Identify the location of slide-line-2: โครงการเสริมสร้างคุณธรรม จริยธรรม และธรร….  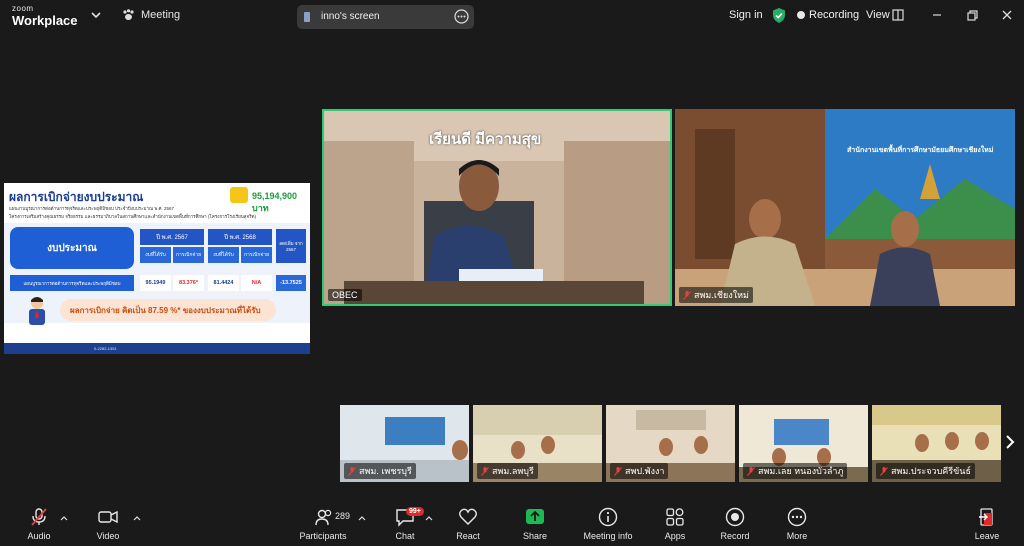
(133, 216).